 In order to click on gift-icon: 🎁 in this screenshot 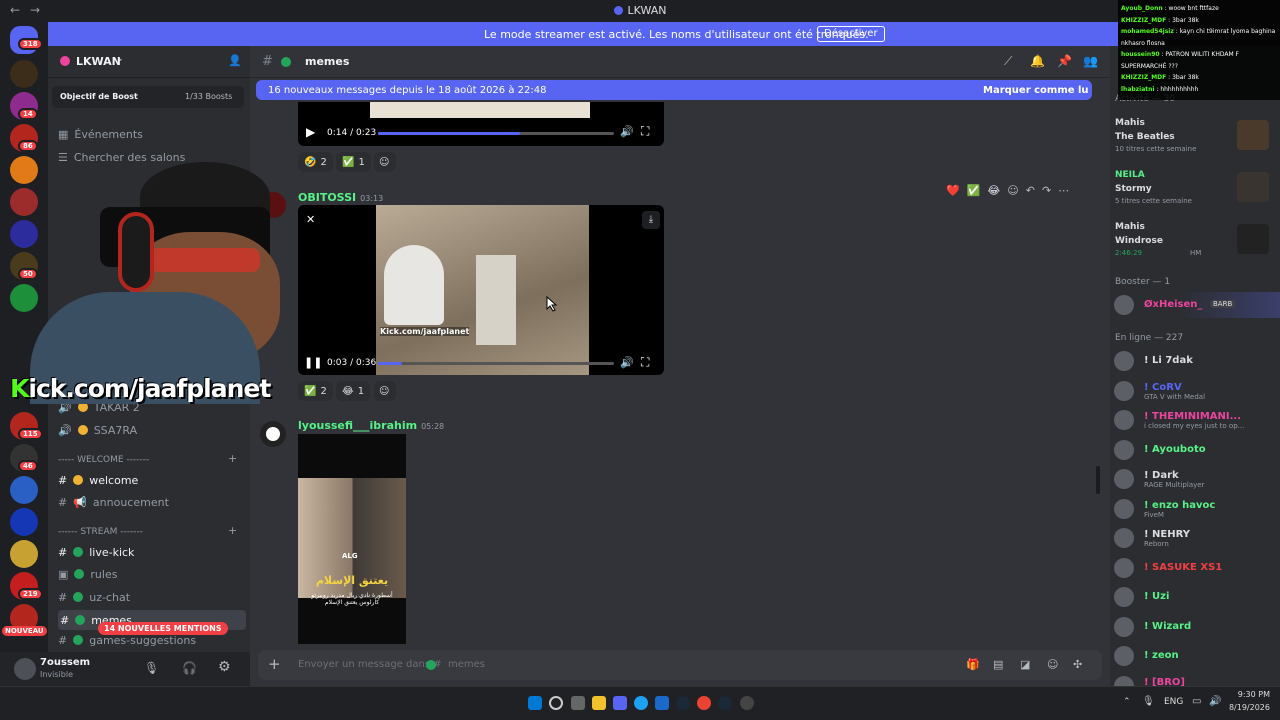, I will do `click(973, 664)`.